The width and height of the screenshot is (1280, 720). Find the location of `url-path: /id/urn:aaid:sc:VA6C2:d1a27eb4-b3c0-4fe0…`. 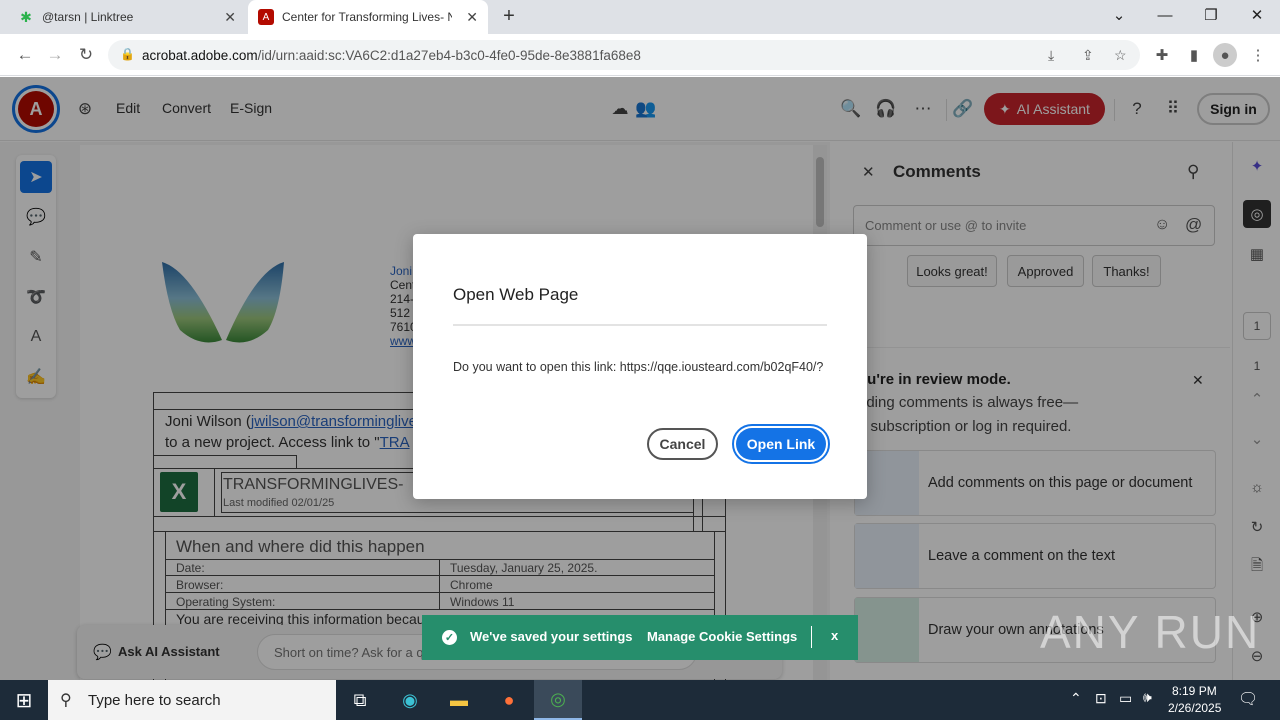

url-path: /id/urn:aaid:sc:VA6C2:d1a27eb4-b3c0-4fe0… is located at coordinates (449, 55).